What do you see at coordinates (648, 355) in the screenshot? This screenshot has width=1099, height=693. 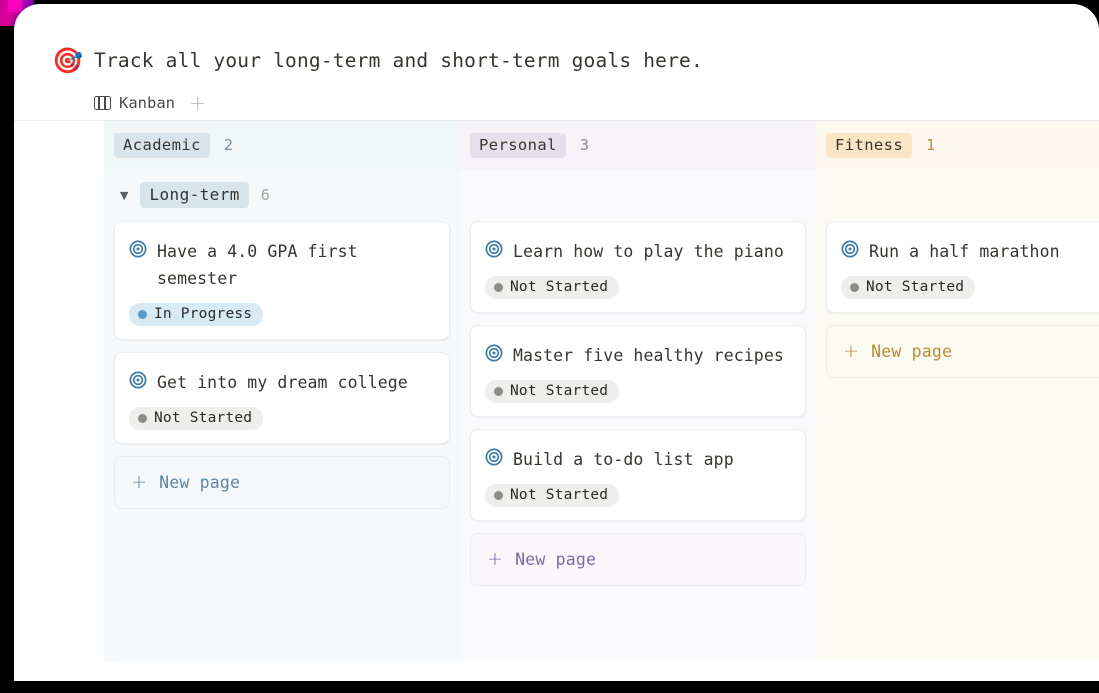 I see `card-title: Master five healthy recipes` at bounding box center [648, 355].